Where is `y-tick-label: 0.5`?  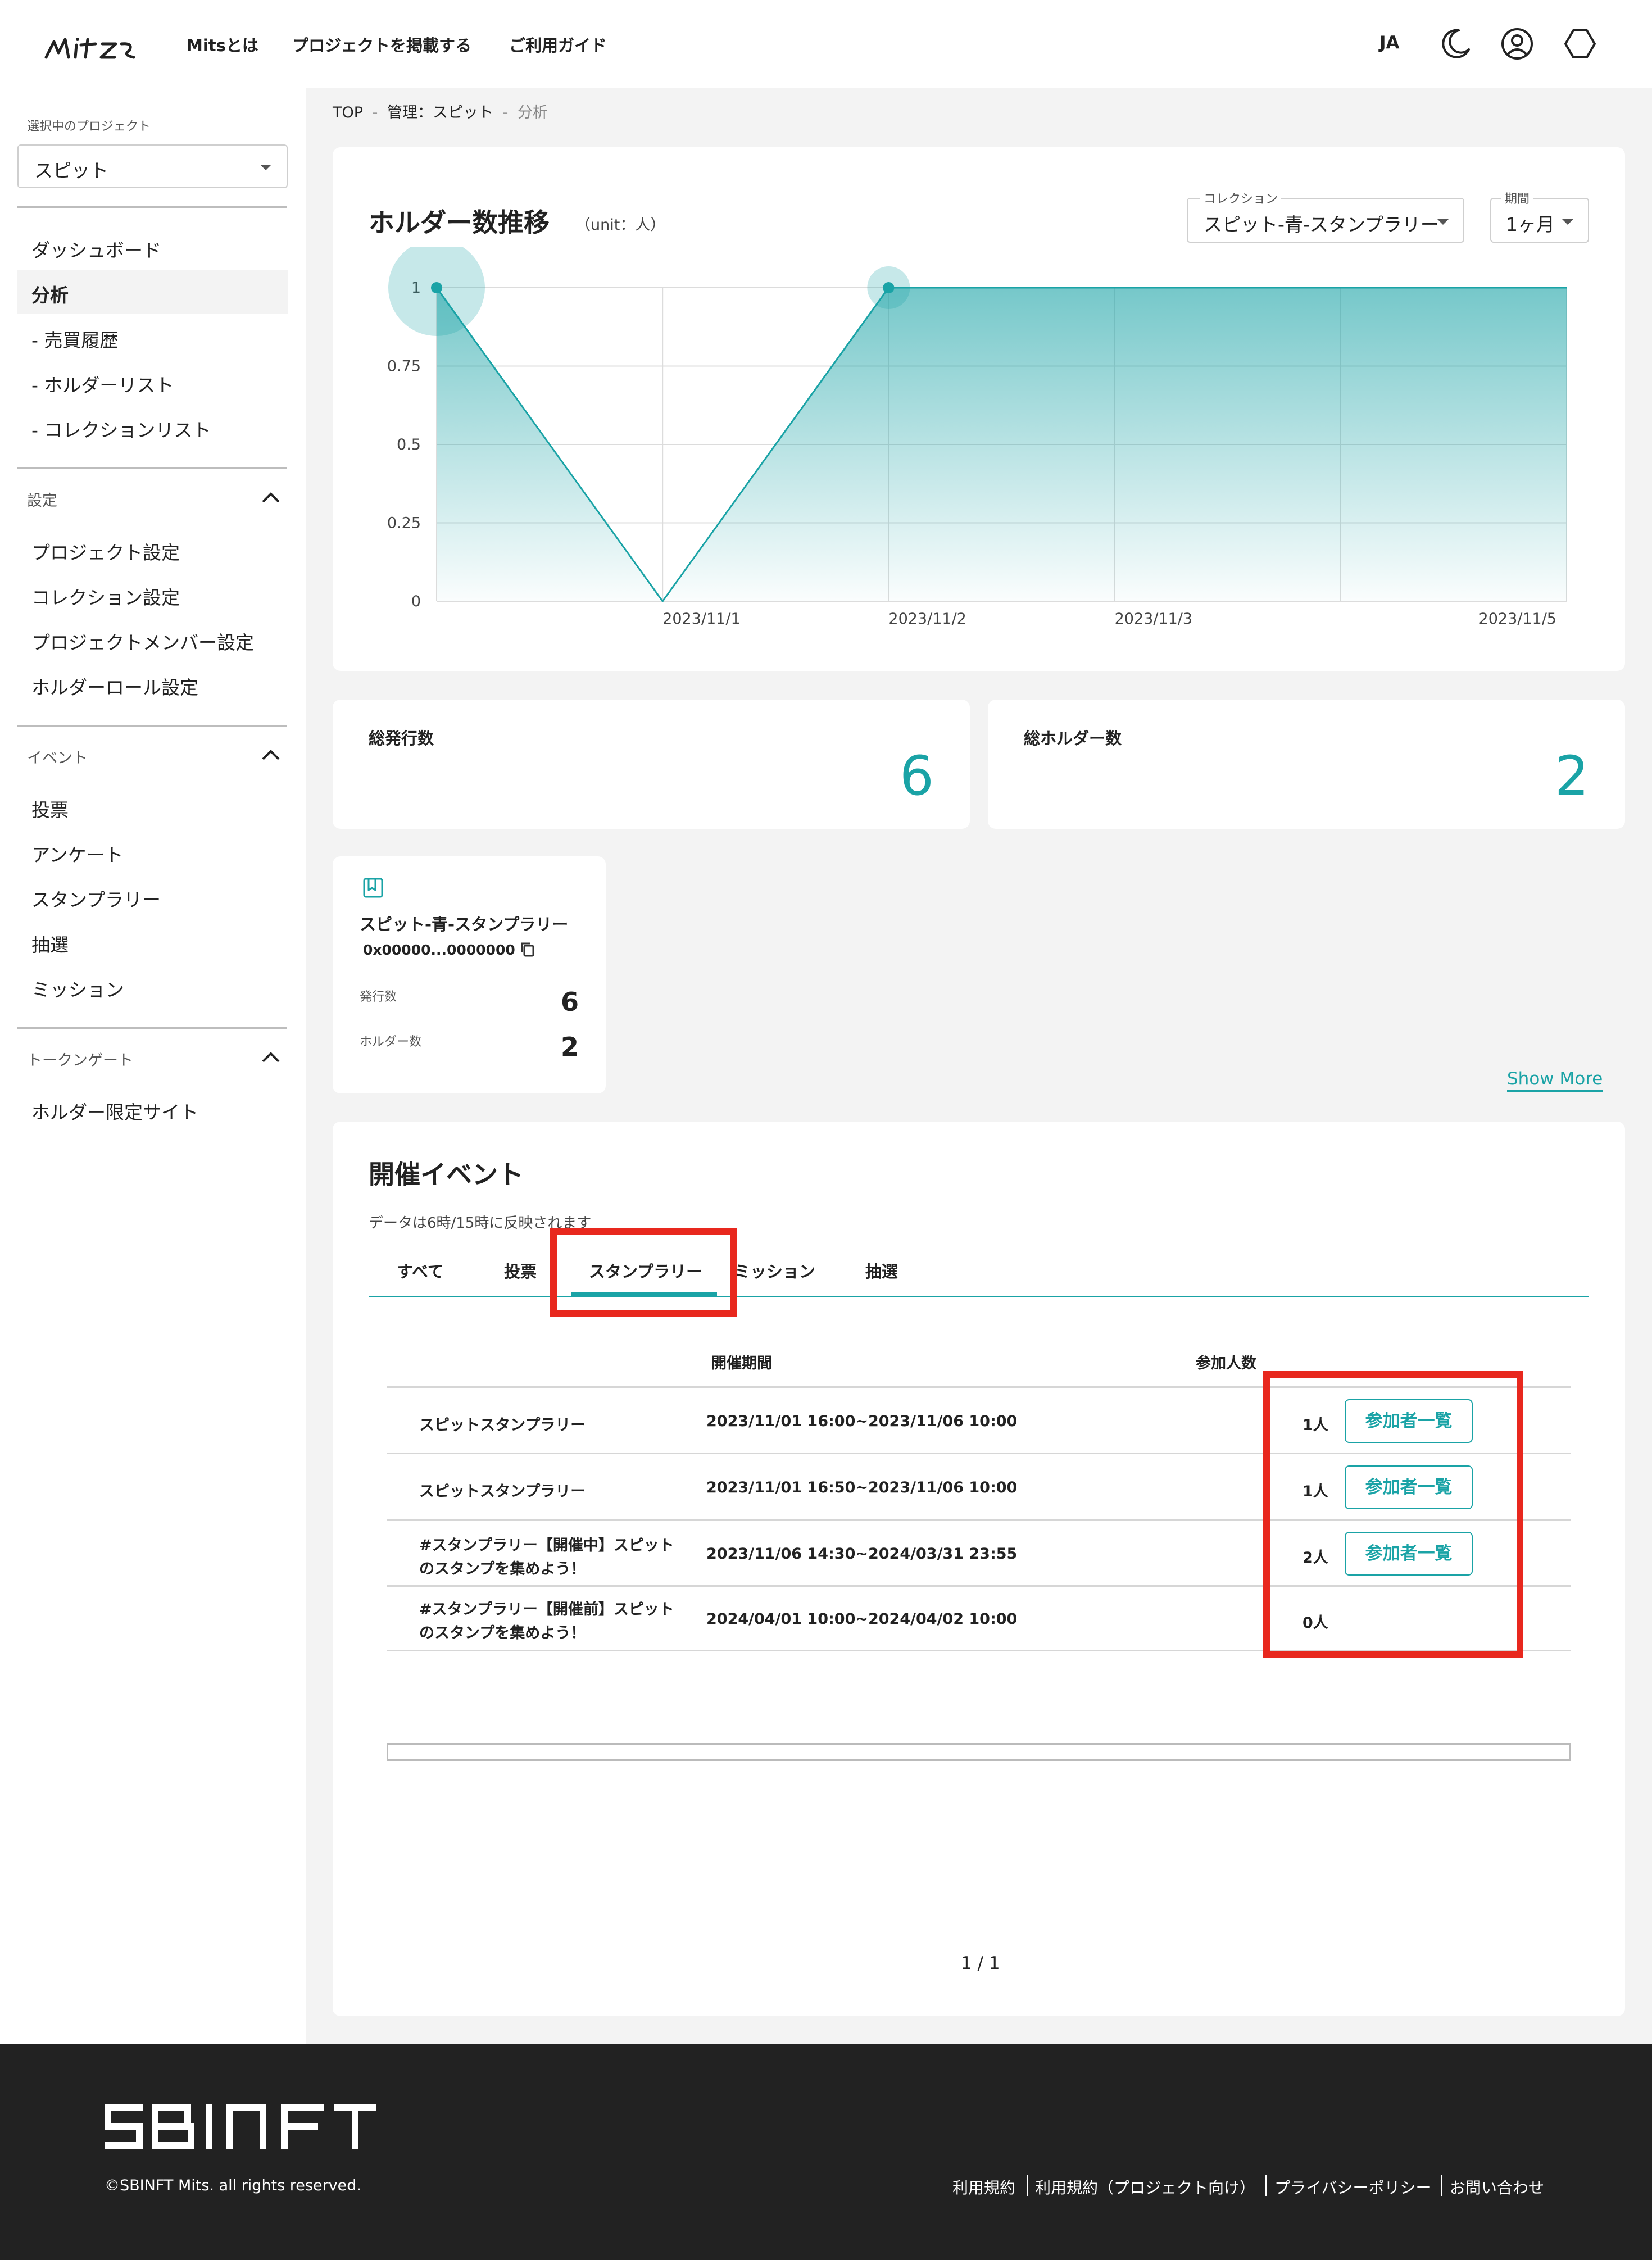
y-tick-label: 0.5 is located at coordinates (409, 445).